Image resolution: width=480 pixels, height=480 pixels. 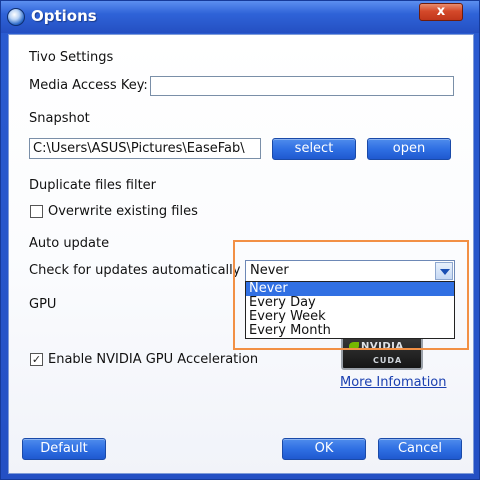 What do you see at coordinates (36, 211) in the screenshot?
I see `overwrite-checkbox` at bounding box center [36, 211].